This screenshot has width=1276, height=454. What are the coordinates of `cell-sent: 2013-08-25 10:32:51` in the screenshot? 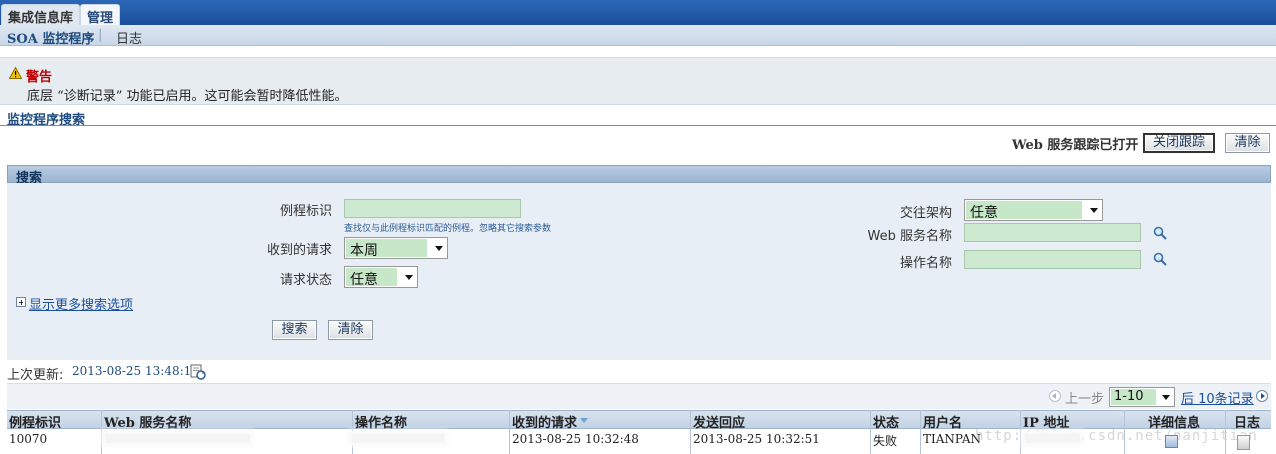 It's located at (756, 439).